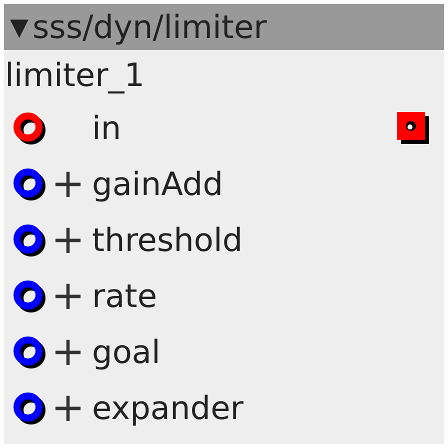  I want to click on collapse-arrow: ▼, so click(19, 27).